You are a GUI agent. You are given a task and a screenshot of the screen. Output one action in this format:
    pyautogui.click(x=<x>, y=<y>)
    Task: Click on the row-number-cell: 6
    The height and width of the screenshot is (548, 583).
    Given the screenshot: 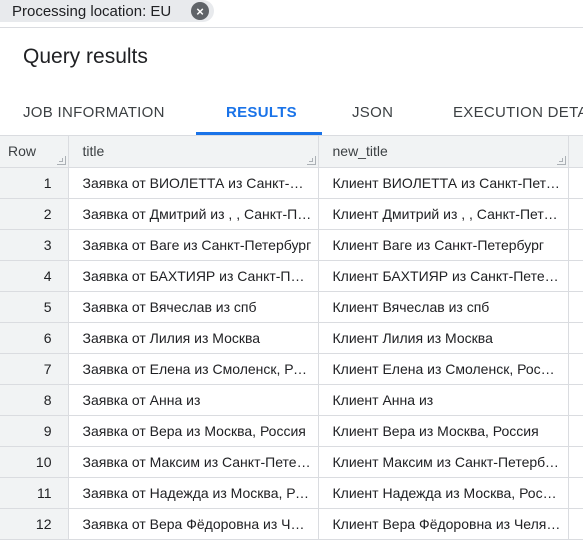 What is the action you would take?
    pyautogui.click(x=34, y=338)
    